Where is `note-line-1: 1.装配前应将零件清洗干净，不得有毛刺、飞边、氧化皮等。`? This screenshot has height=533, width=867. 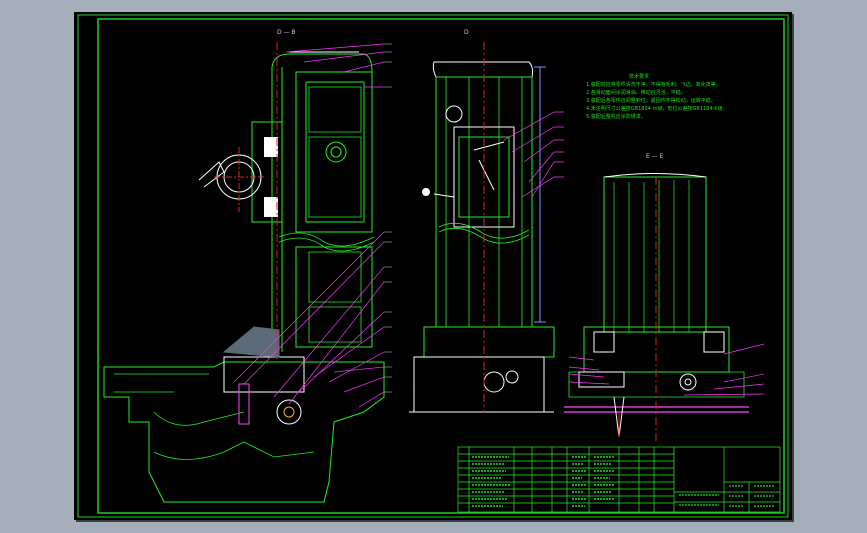
note-line-1: 1.装配前应将零件清洗干净，不得有毛刺、飞边、氧化皮等。 is located at coordinates (653, 84).